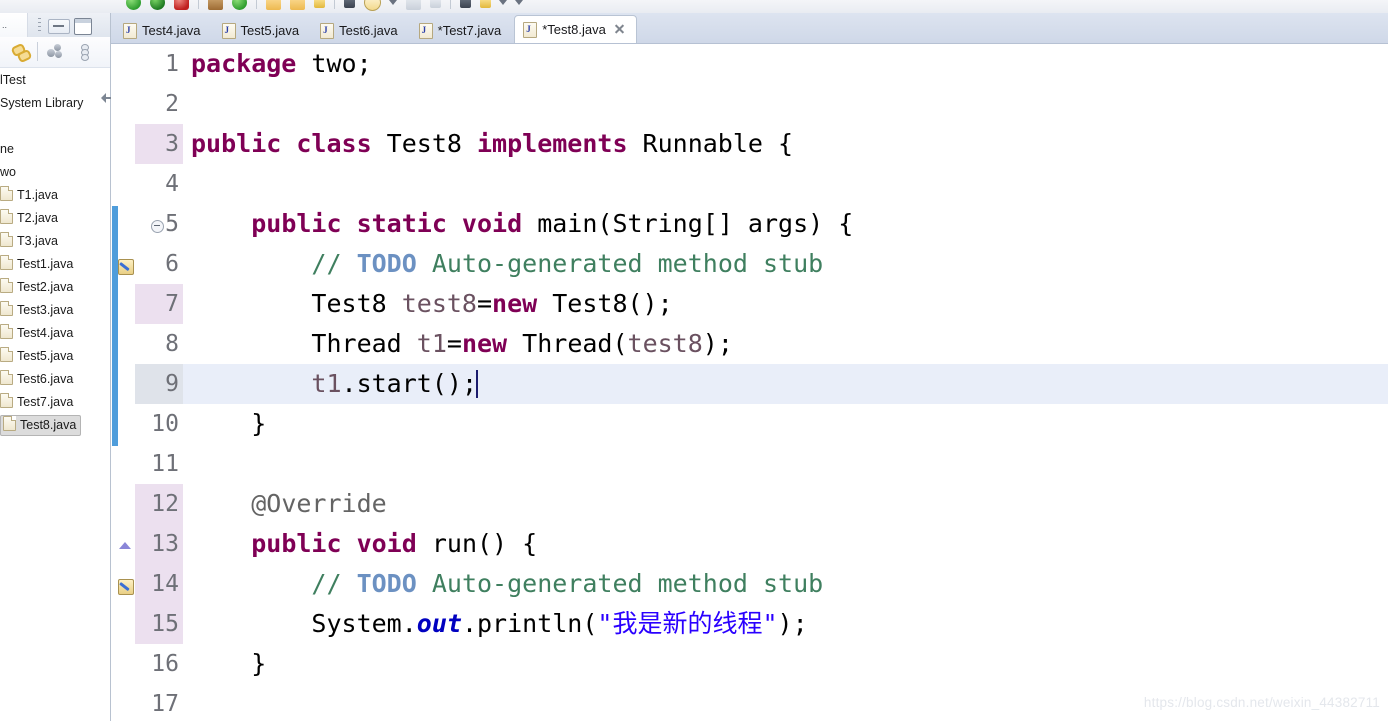 This screenshot has width=1388, height=723. I want to click on code-line: Thread t1=new Thread(test8);, so click(785, 344).